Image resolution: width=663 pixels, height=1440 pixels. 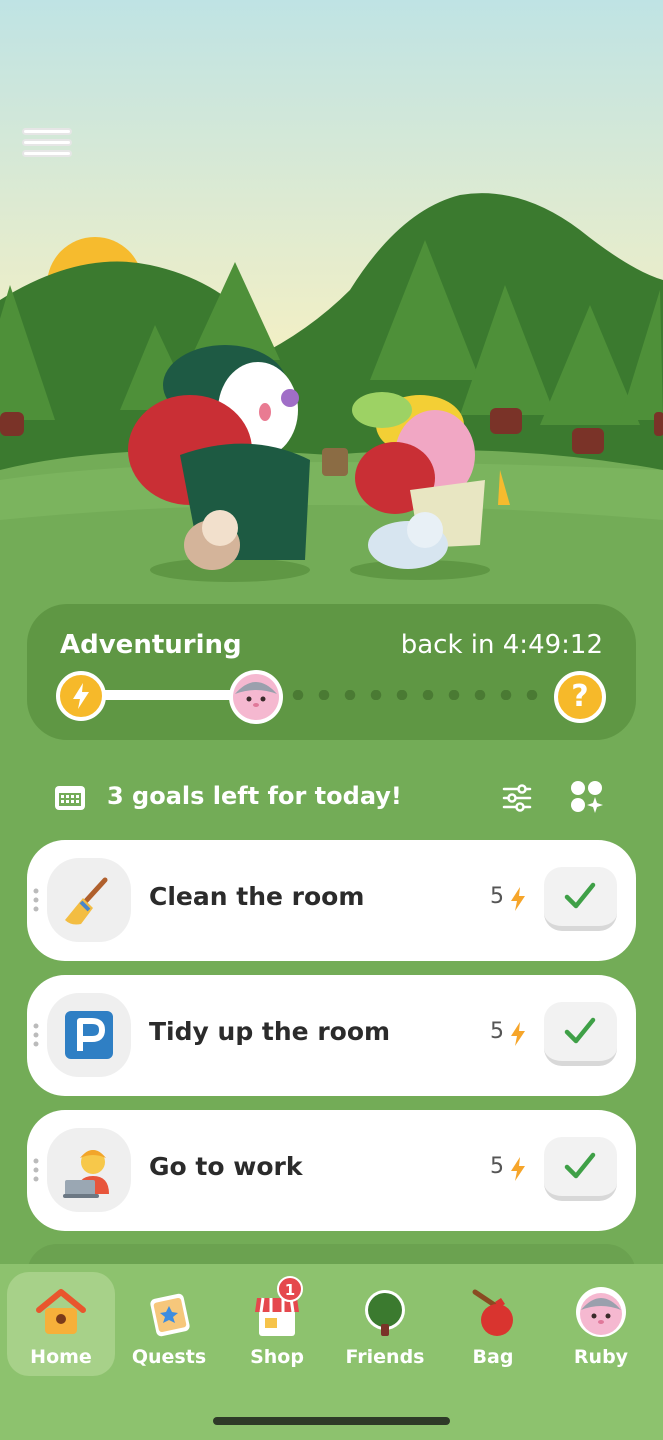 What do you see at coordinates (61, 1357) in the screenshot?
I see `nav-label: Home` at bounding box center [61, 1357].